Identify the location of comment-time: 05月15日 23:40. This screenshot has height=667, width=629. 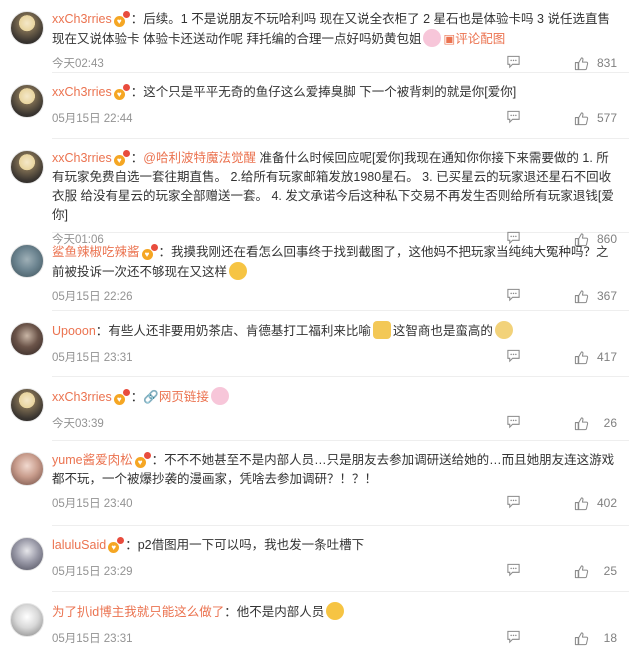
(92, 504).